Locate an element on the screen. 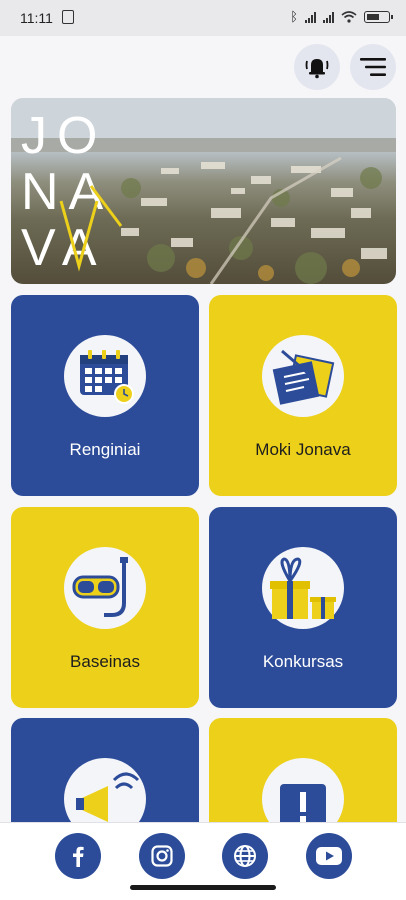 This screenshot has height=900, width=406. tile-label: Renginiai is located at coordinates (105, 449).